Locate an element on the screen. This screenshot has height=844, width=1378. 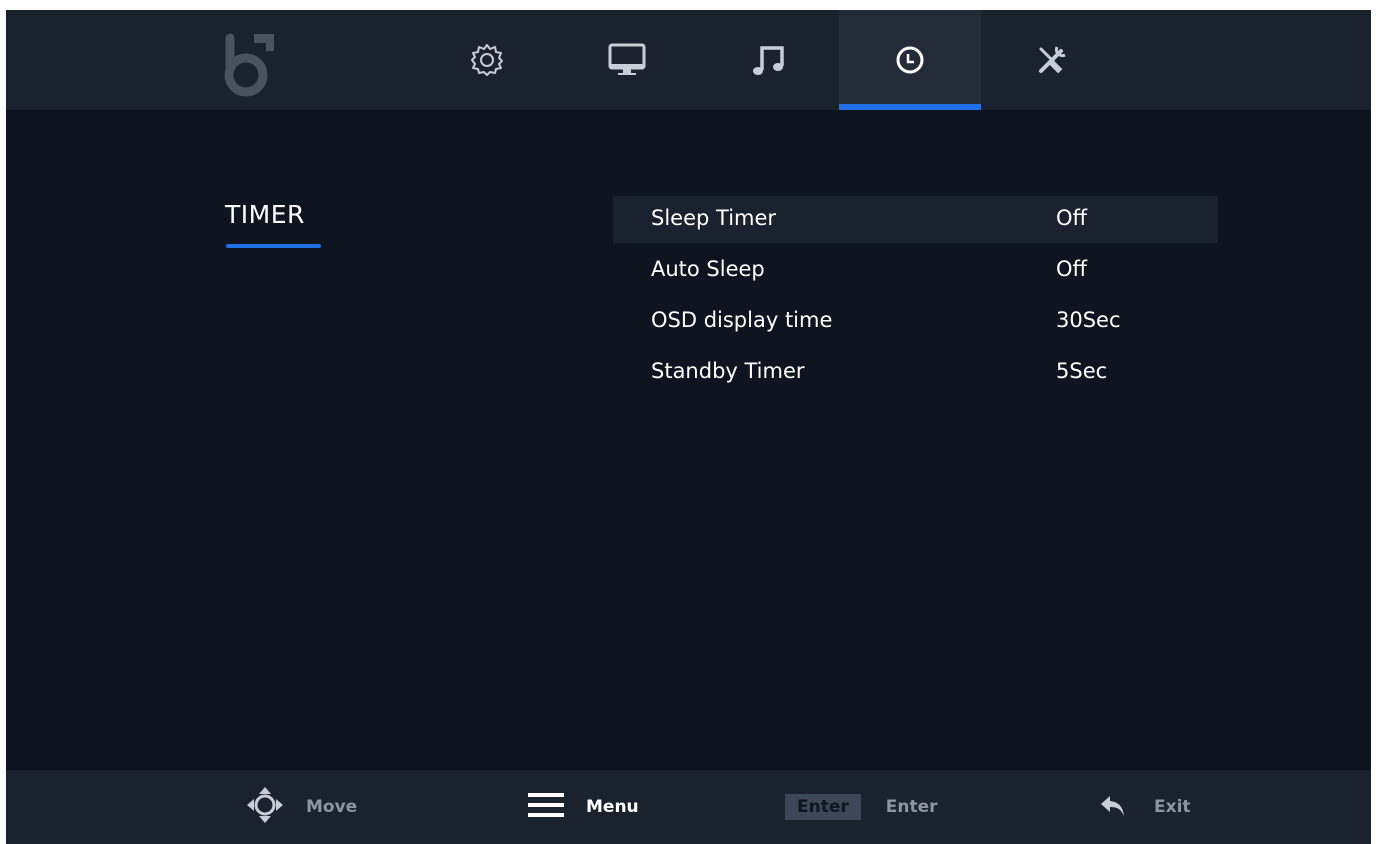
tab-sound is located at coordinates (769, 60).